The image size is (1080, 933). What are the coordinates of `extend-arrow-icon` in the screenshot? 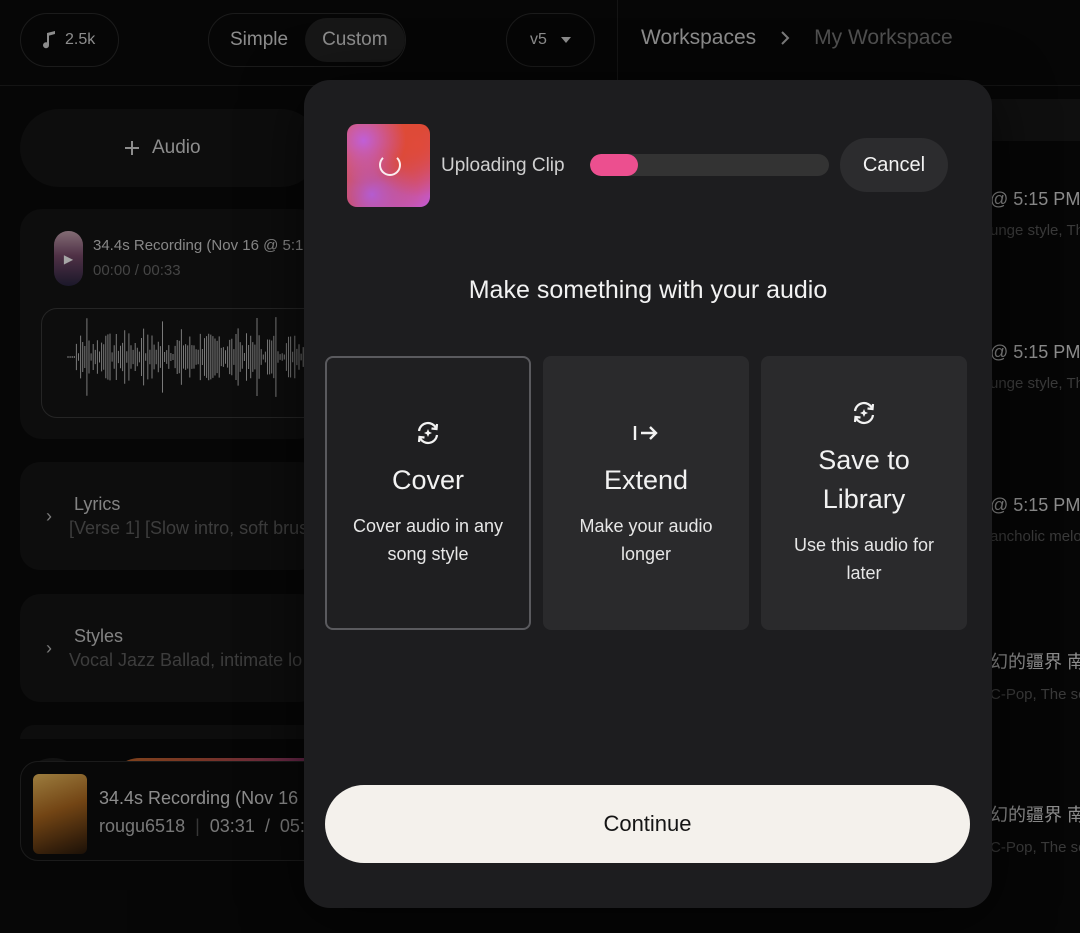 It's located at (646, 433).